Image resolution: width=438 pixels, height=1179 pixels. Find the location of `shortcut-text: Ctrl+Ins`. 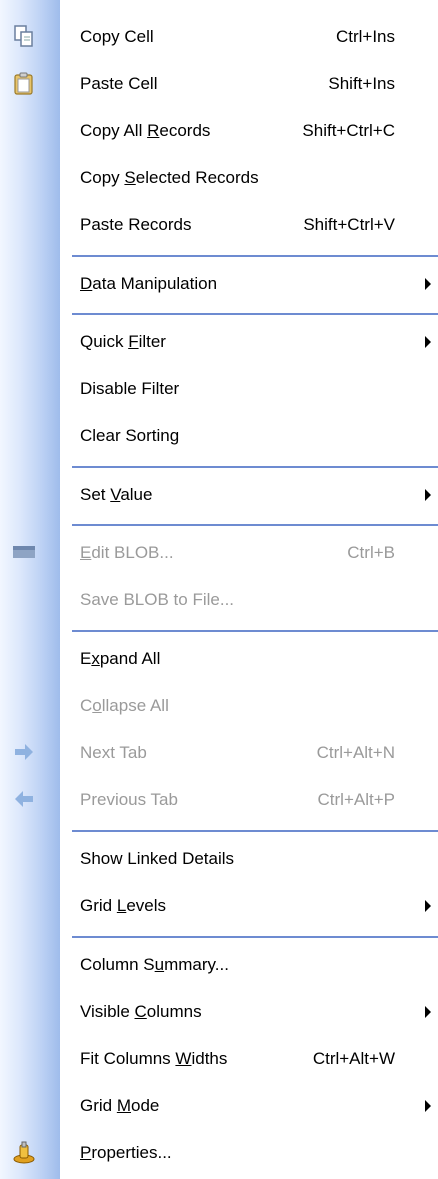

shortcut-text: Ctrl+Ins is located at coordinates (365, 36).